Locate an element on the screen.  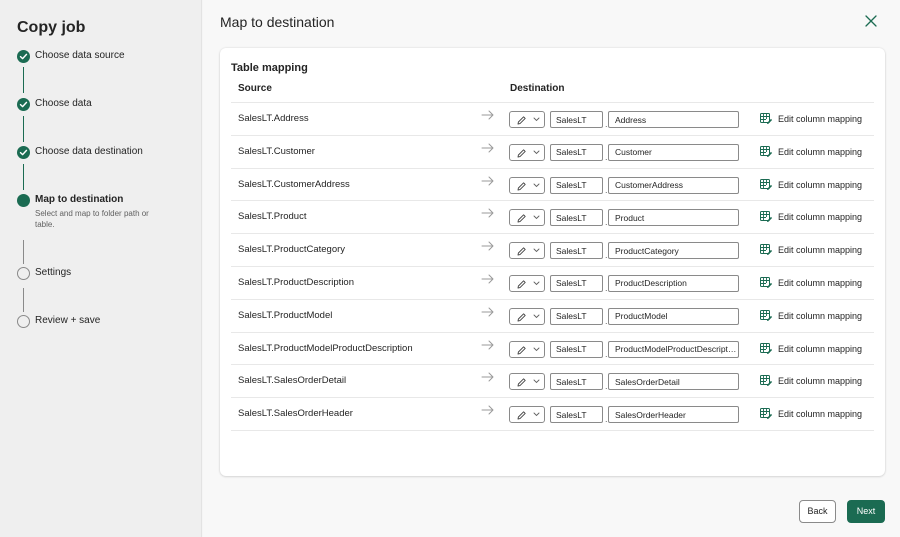
step-settings: Settings is located at coordinates (107, 274).